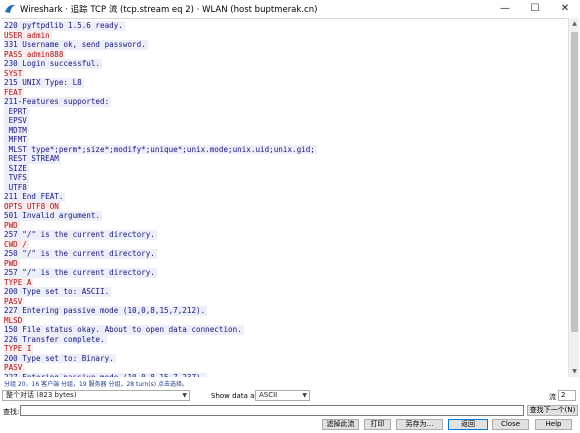  What do you see at coordinates (58, 102) in the screenshot?
I see `server-line: 211-Features supported:` at bounding box center [58, 102].